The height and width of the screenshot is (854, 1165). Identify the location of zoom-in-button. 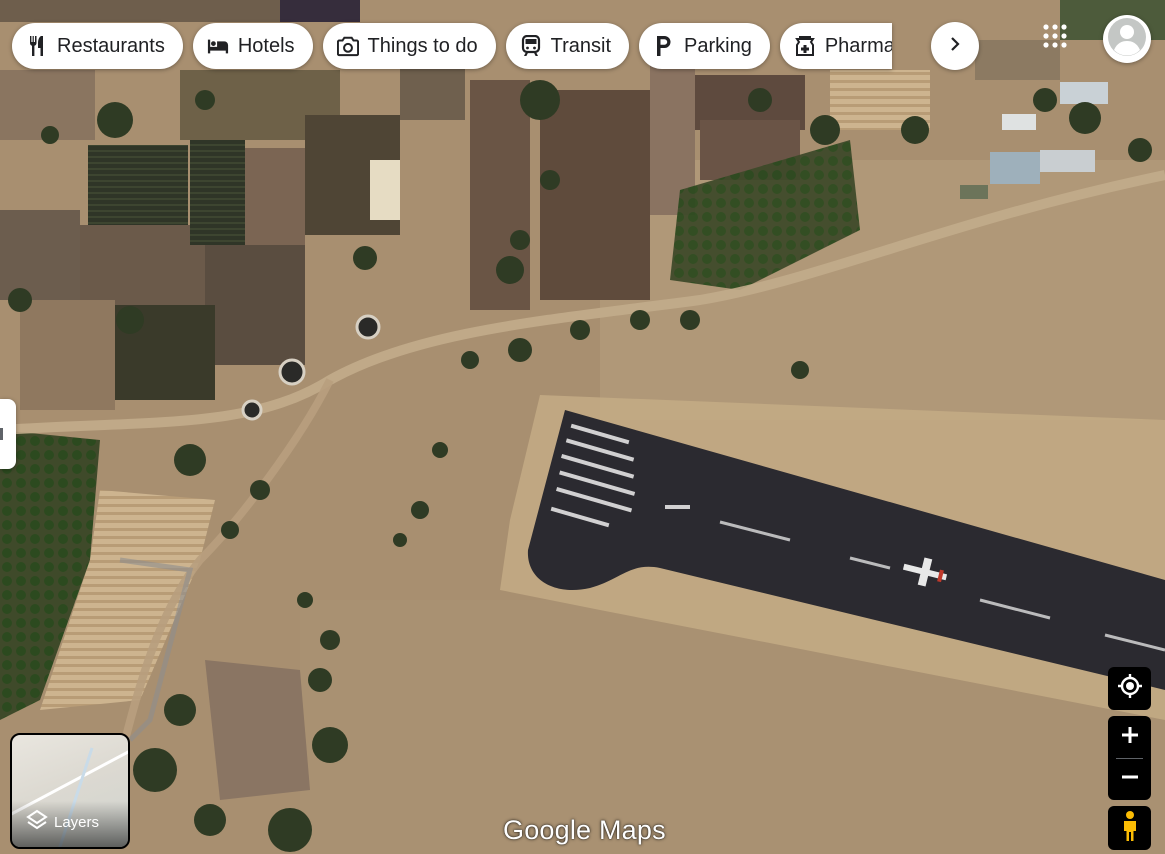
(1129, 737).